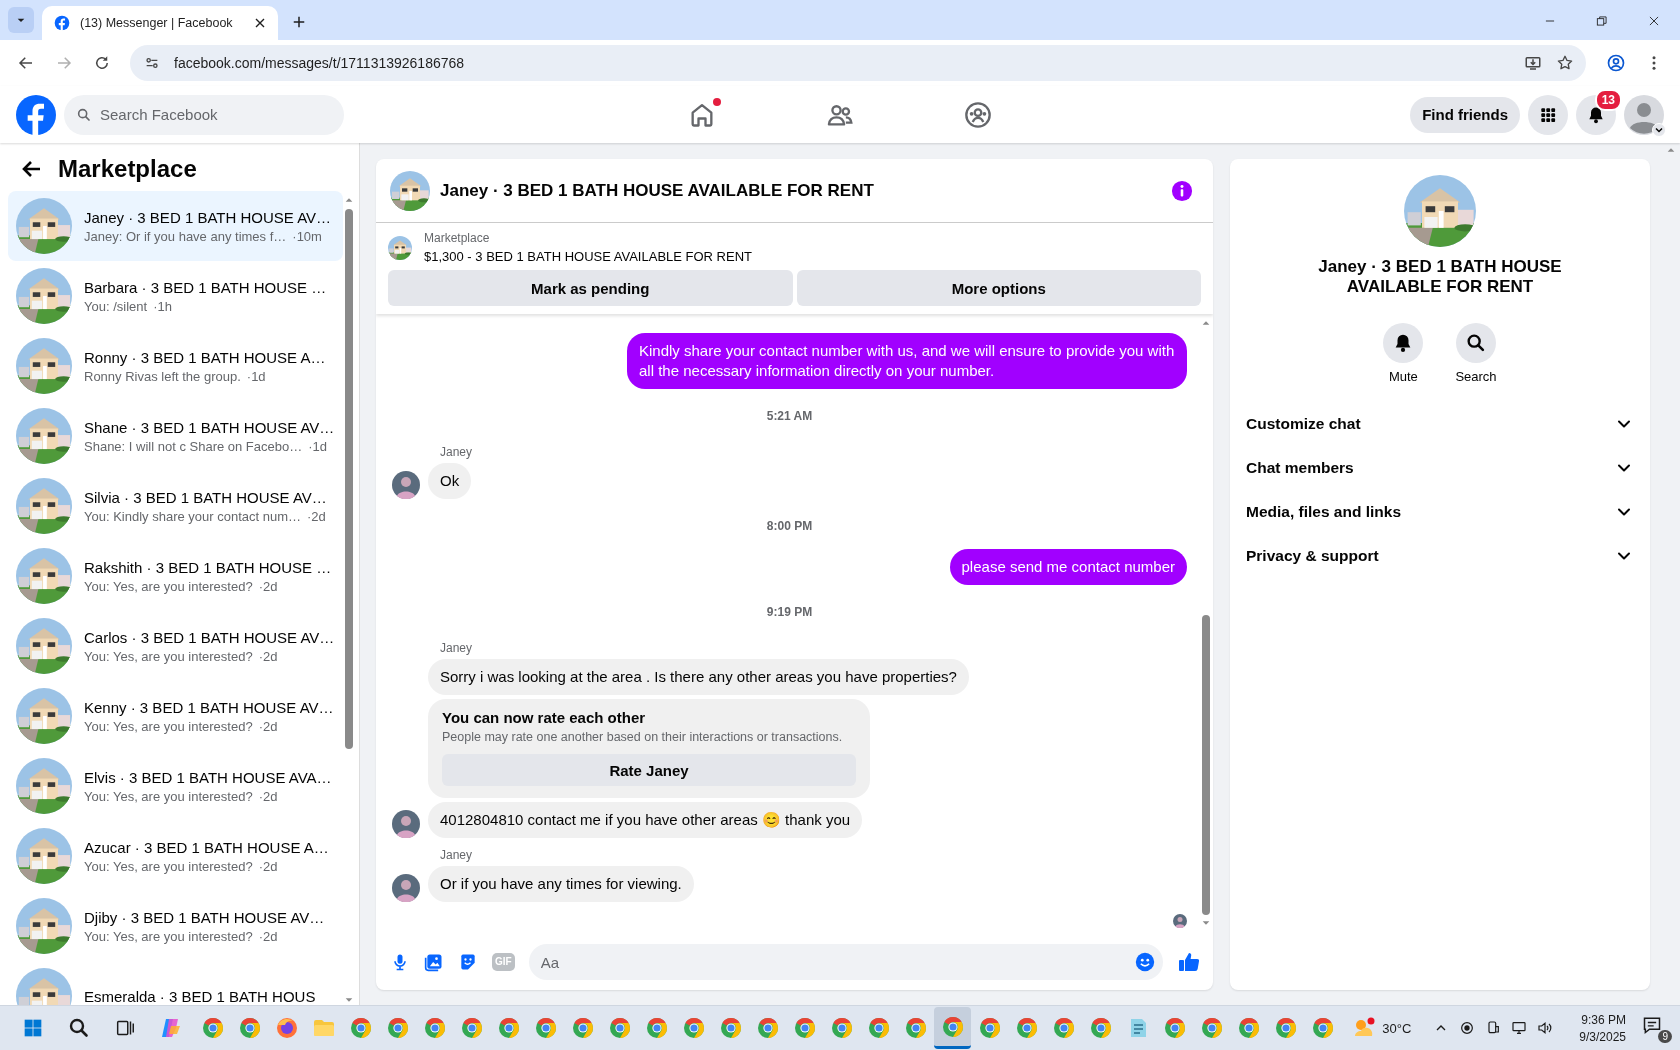 The height and width of the screenshot is (1050, 1680). Describe the element at coordinates (1644, 114) in the screenshot. I see `account-button` at that location.